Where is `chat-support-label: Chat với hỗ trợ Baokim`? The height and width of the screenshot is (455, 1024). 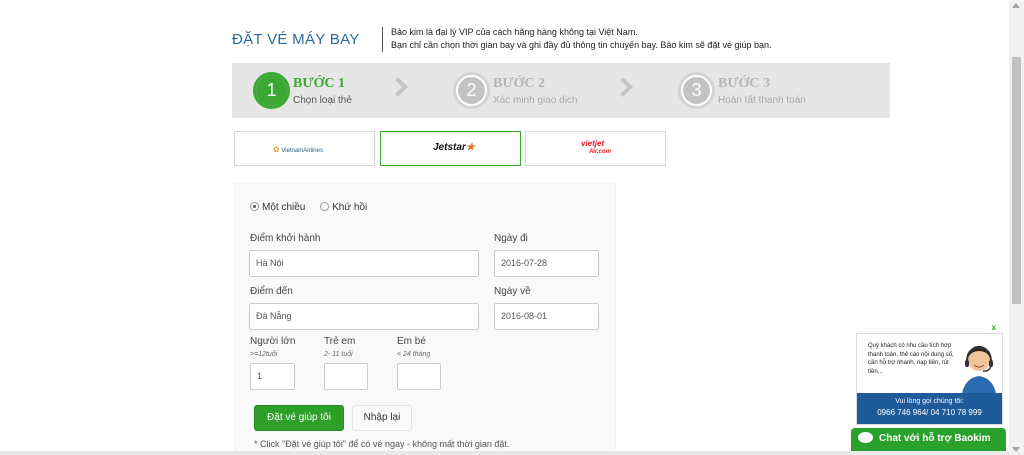 chat-support-label: Chat với hỗ trợ Baokim is located at coordinates (935, 438).